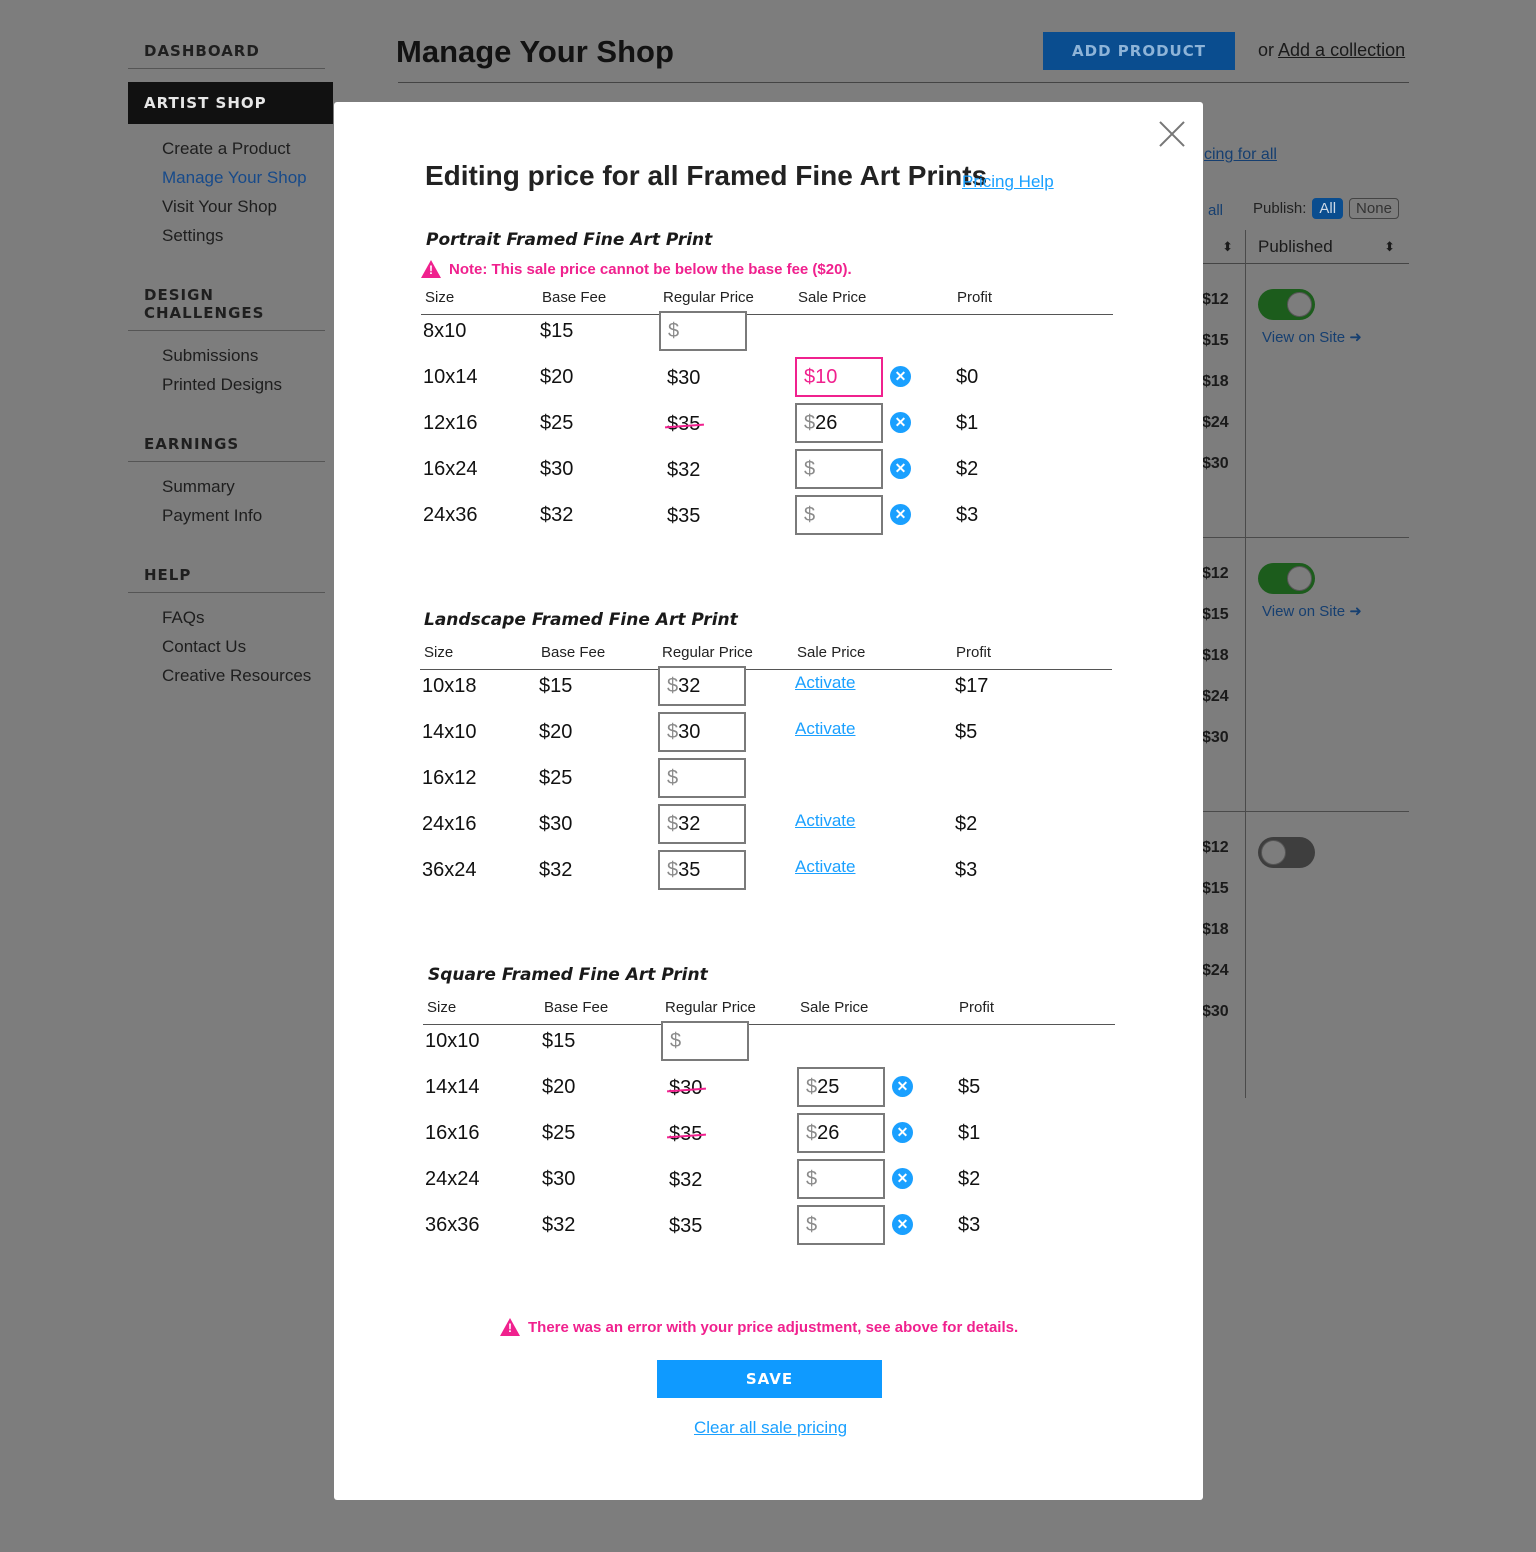 Image resolution: width=1536 pixels, height=1552 pixels. What do you see at coordinates (839, 377) in the screenshot?
I see `sale-price-input: $10` at bounding box center [839, 377].